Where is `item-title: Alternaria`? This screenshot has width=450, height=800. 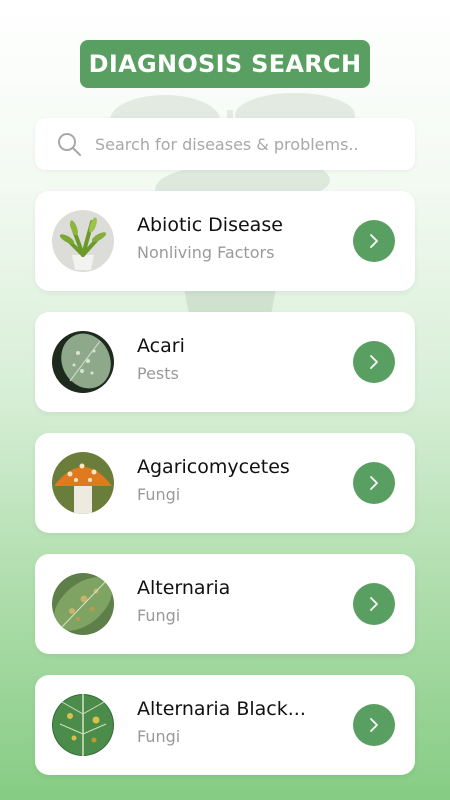 item-title: Alternaria is located at coordinates (184, 588).